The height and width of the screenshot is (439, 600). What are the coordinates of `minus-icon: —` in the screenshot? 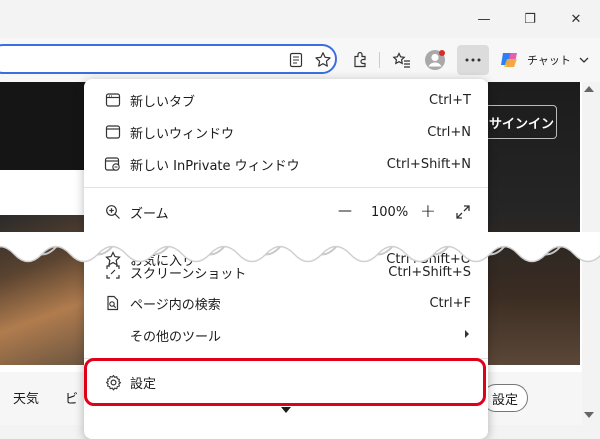 It's located at (345, 211).